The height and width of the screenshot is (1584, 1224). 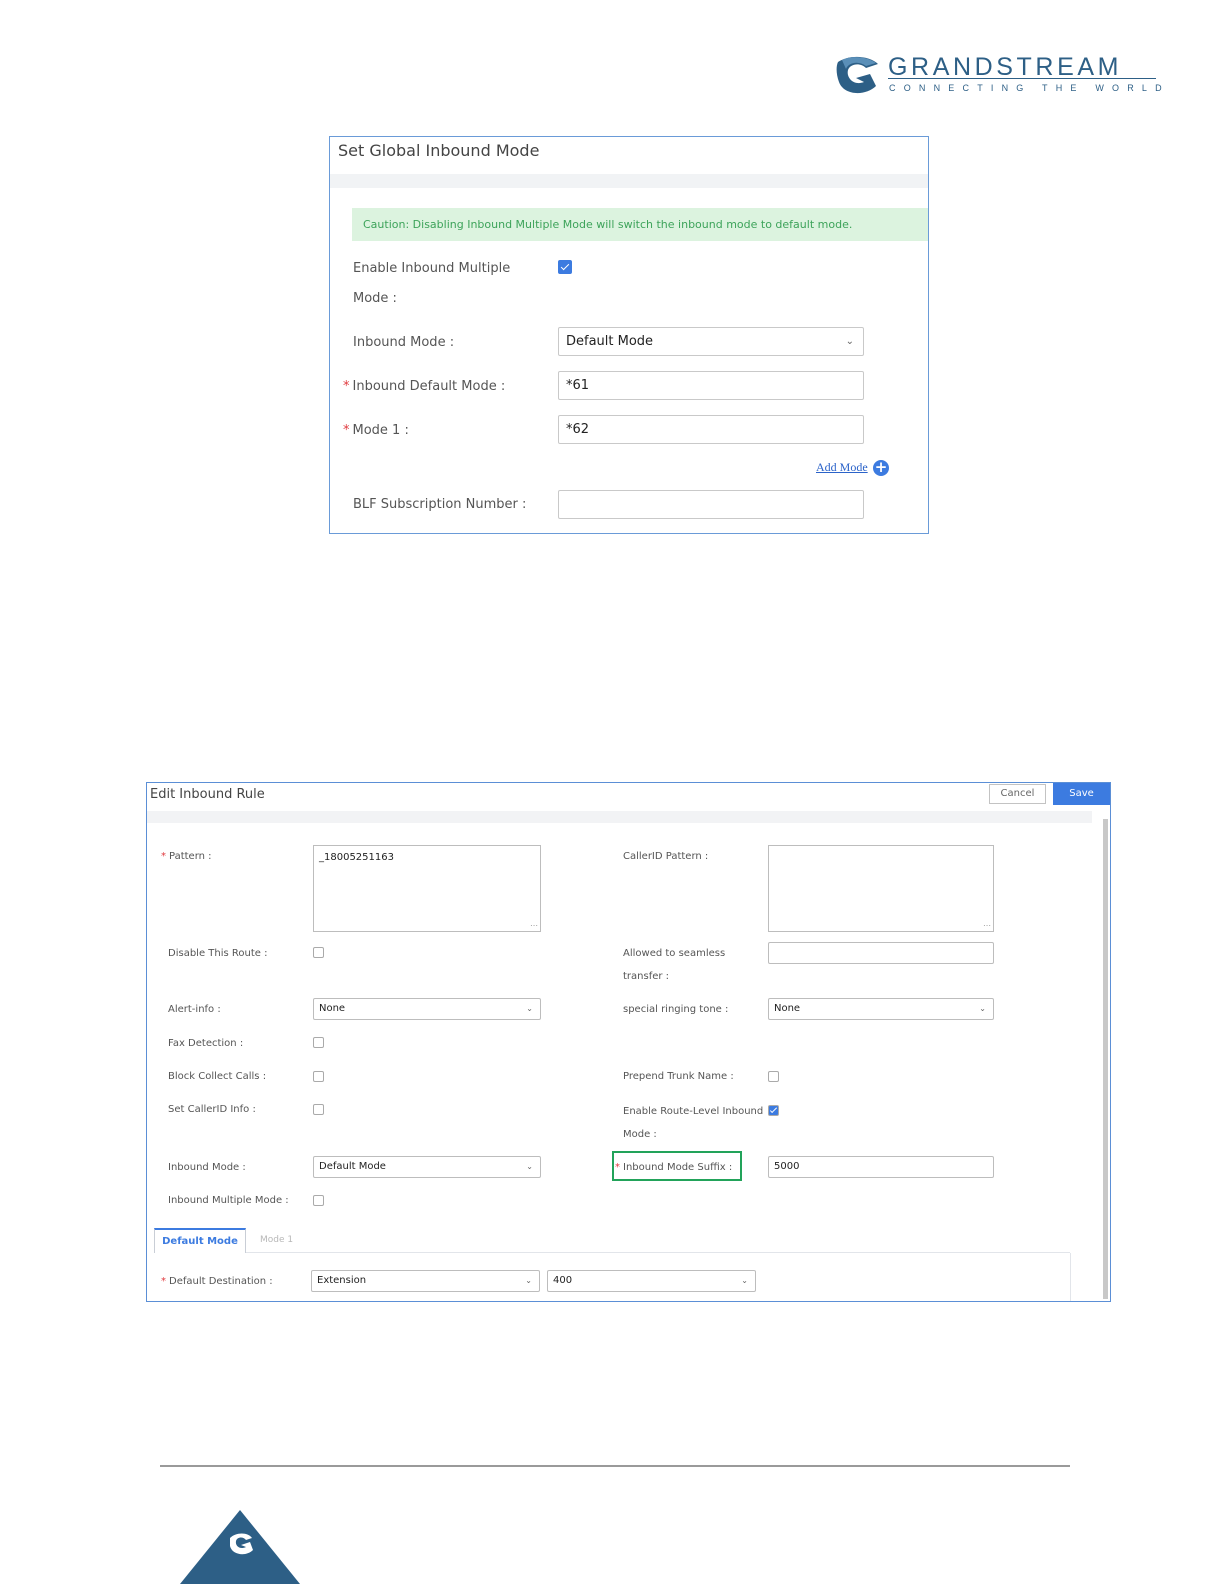 What do you see at coordinates (651, 1281) in the screenshot?
I see `default-destination-select: 400 ⌄` at bounding box center [651, 1281].